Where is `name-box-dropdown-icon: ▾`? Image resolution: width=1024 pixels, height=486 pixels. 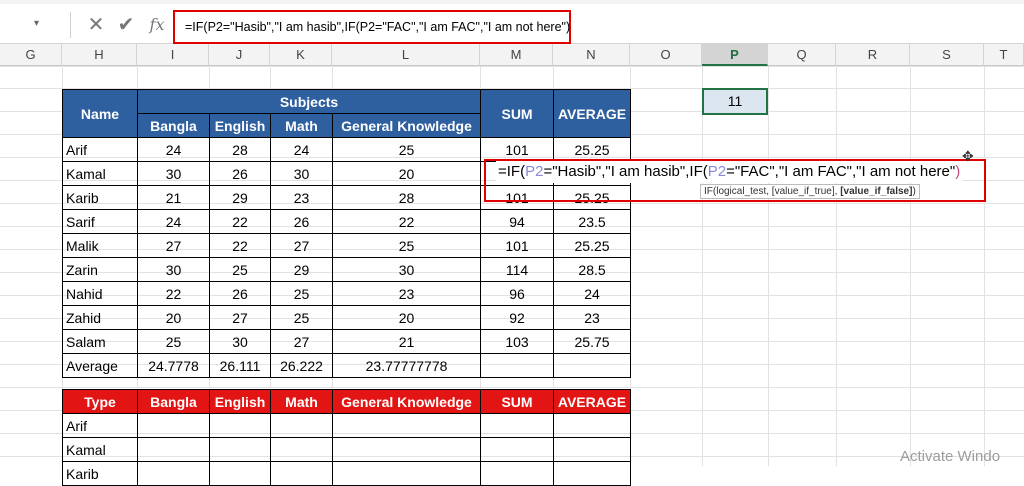 name-box-dropdown-icon: ▾ is located at coordinates (40, 24).